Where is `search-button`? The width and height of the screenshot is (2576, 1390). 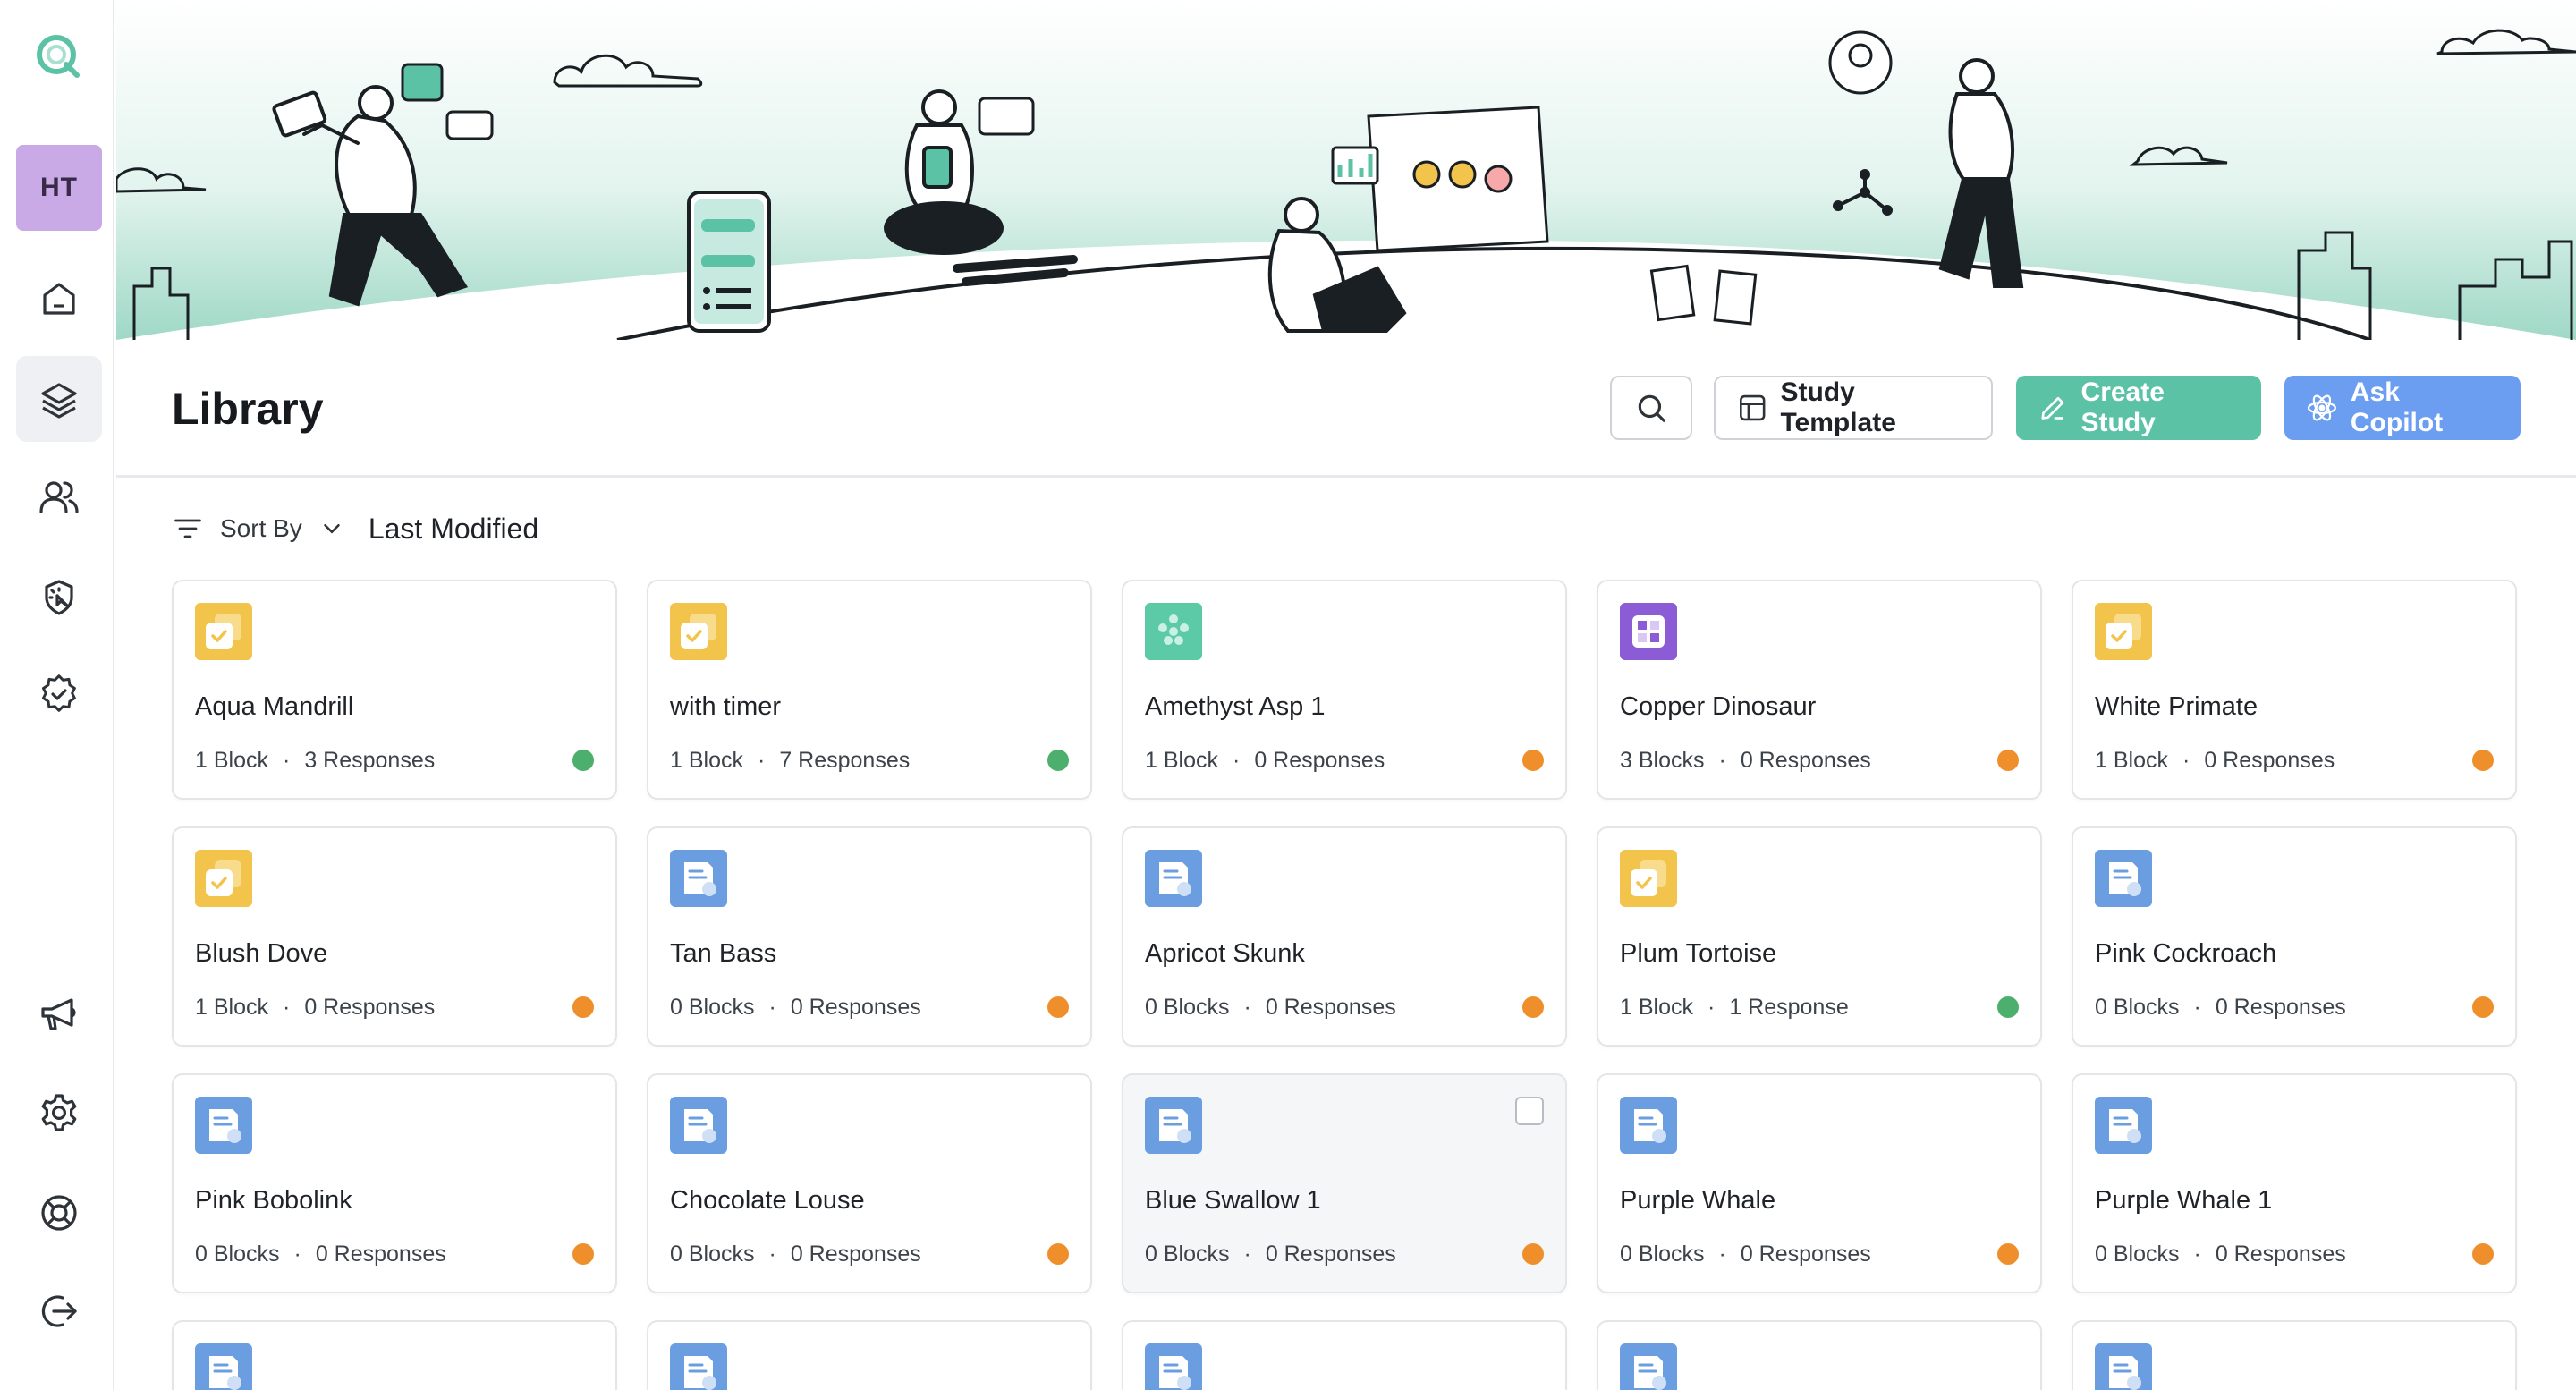 search-button is located at coordinates (1651, 408).